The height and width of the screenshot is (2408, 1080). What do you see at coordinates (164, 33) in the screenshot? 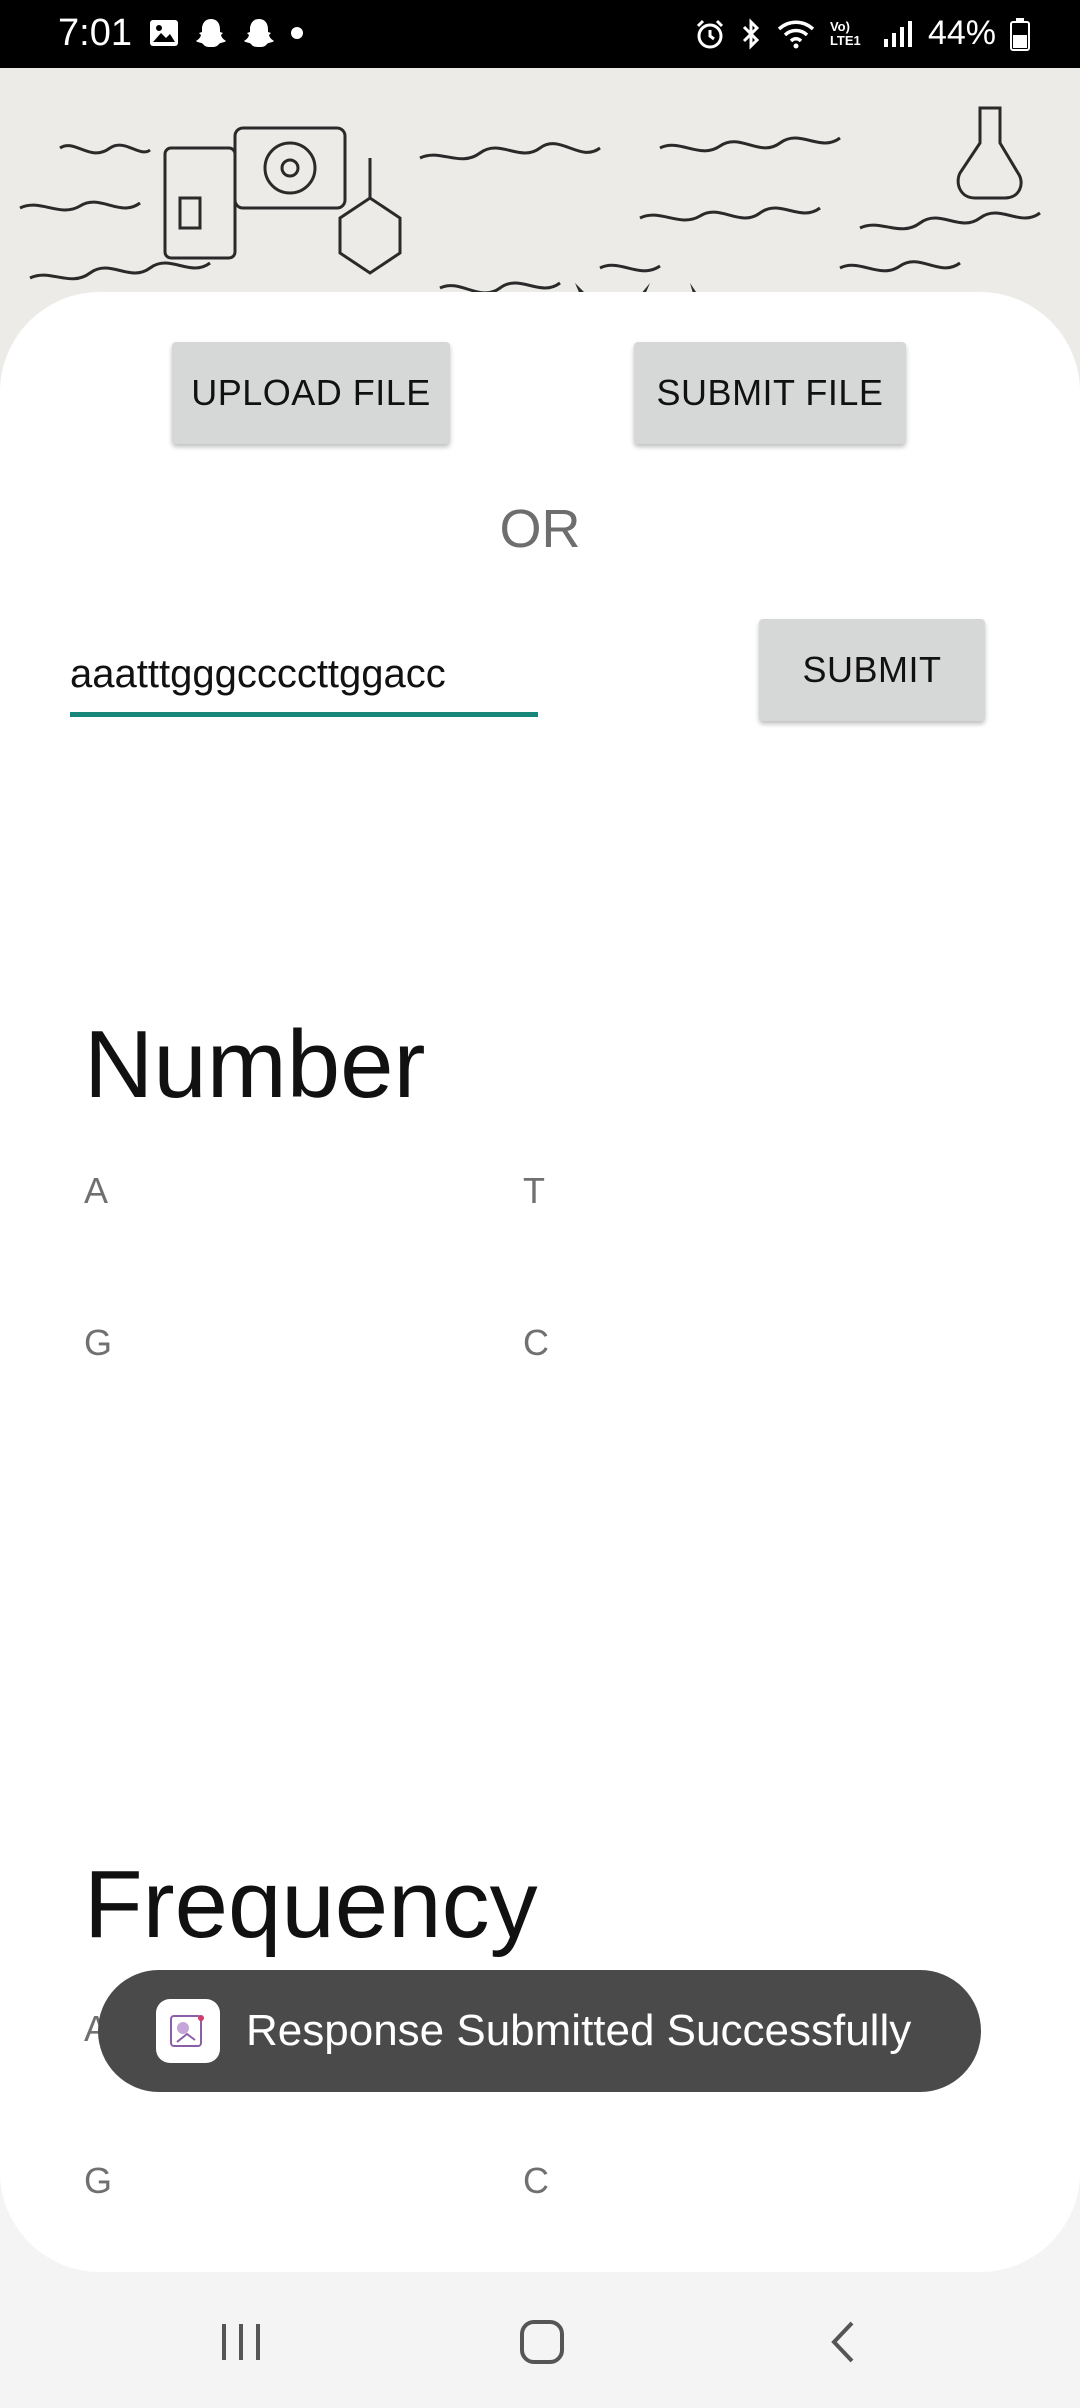
I see `gallery-icon` at bounding box center [164, 33].